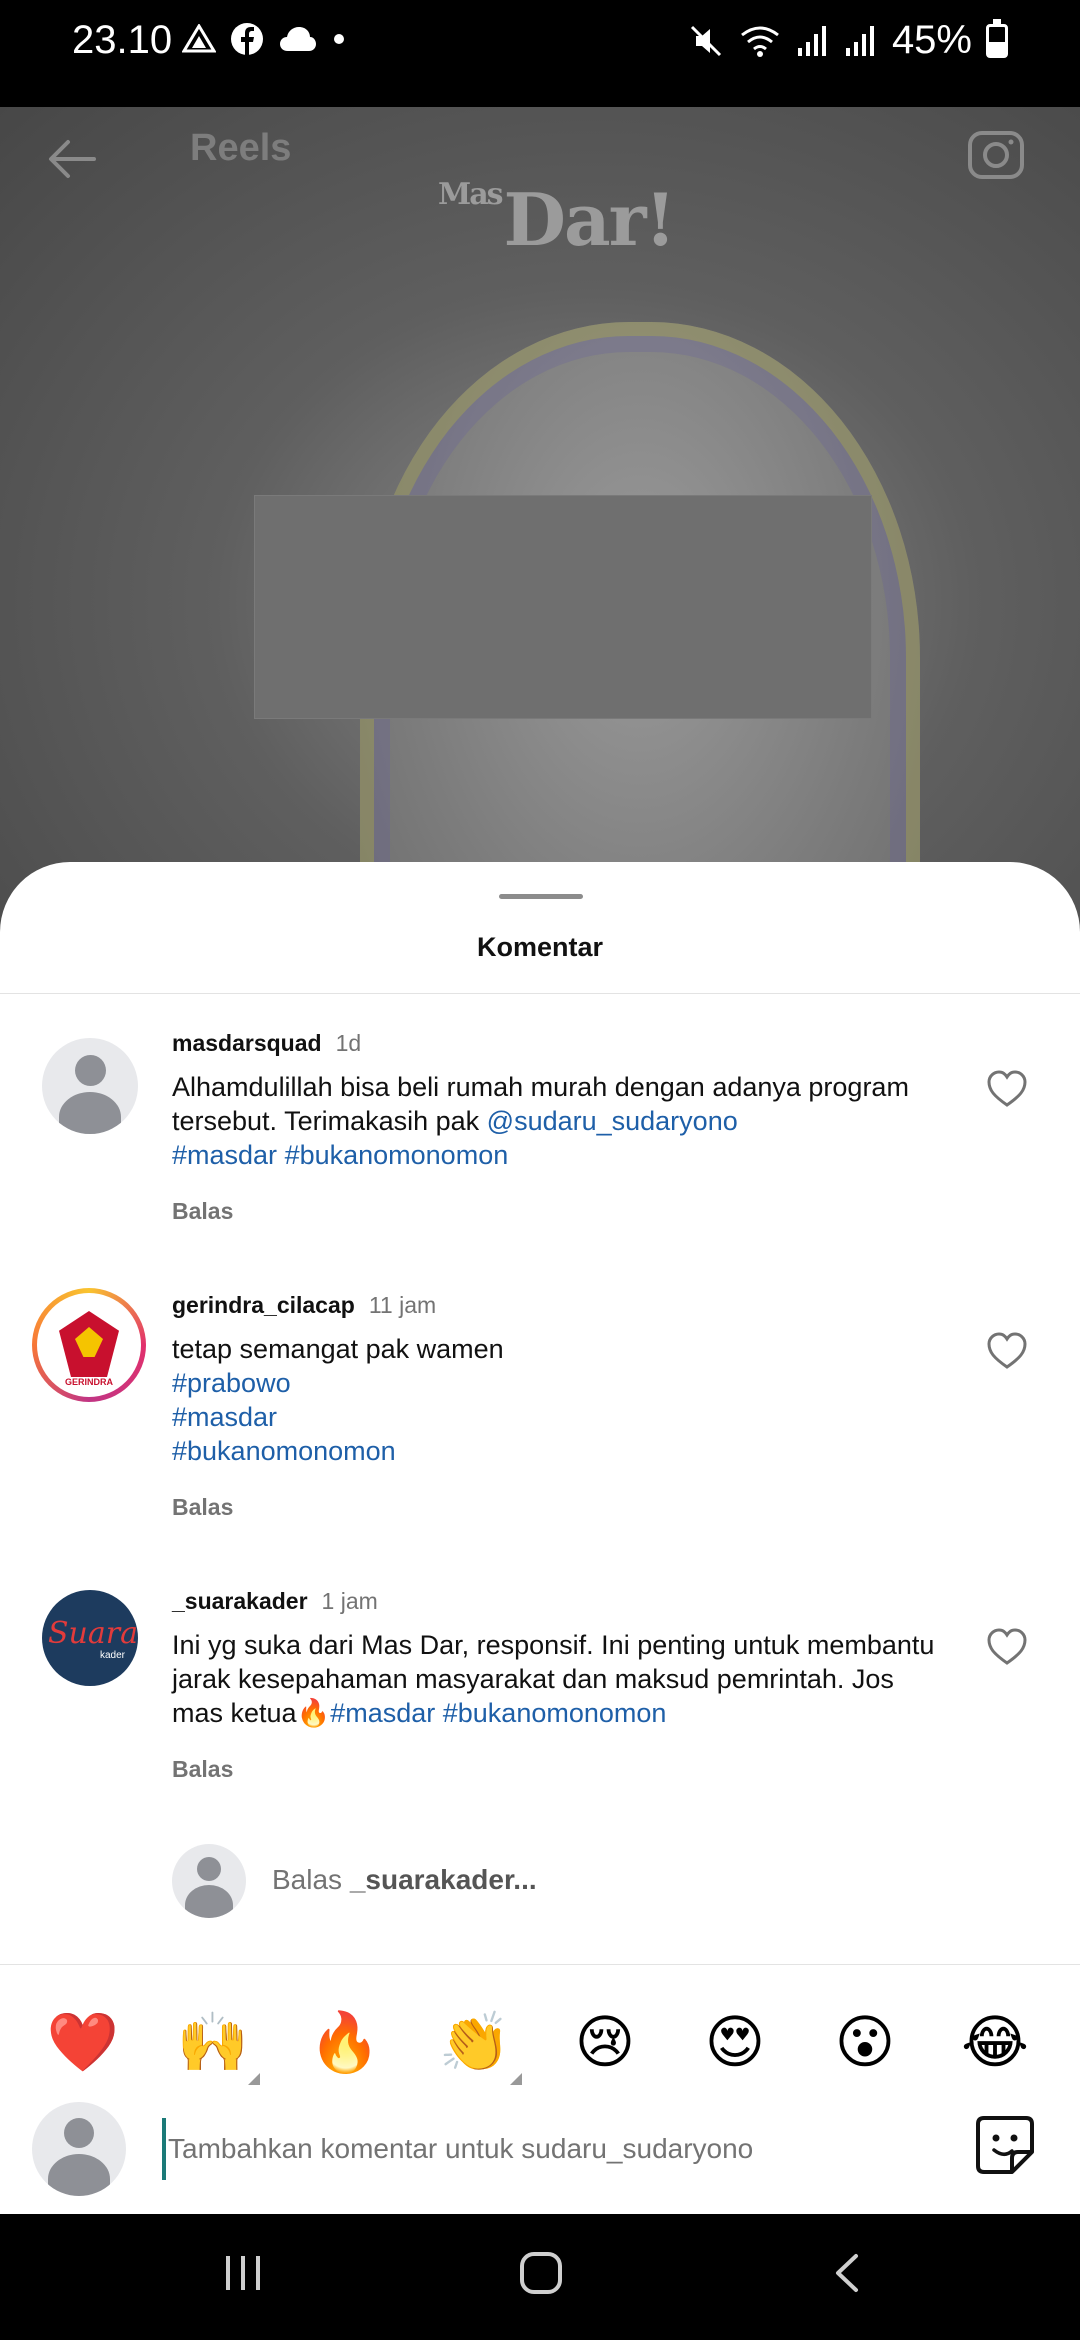 The width and height of the screenshot is (1080, 2340). Describe the element at coordinates (89, 1345) in the screenshot. I see `avatar: GERINDRA` at that location.